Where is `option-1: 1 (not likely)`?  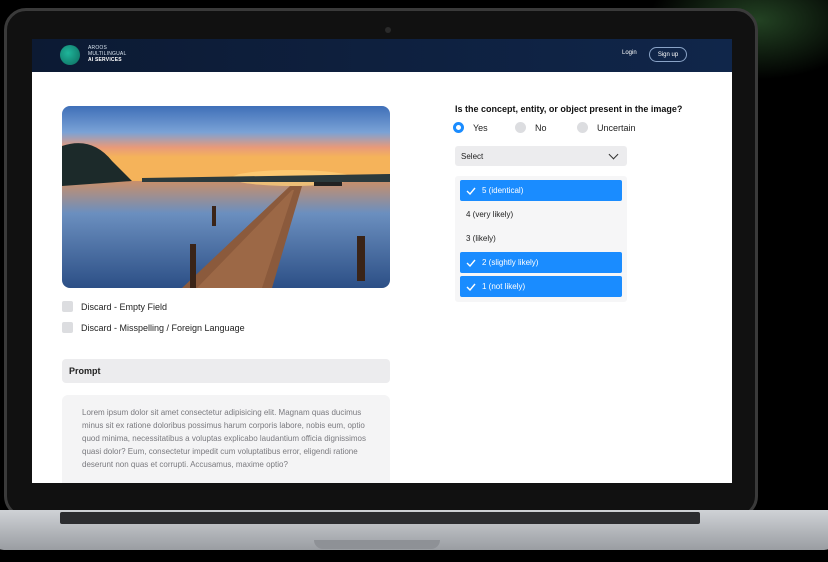
option-1: 1 (not likely) is located at coordinates (541, 286).